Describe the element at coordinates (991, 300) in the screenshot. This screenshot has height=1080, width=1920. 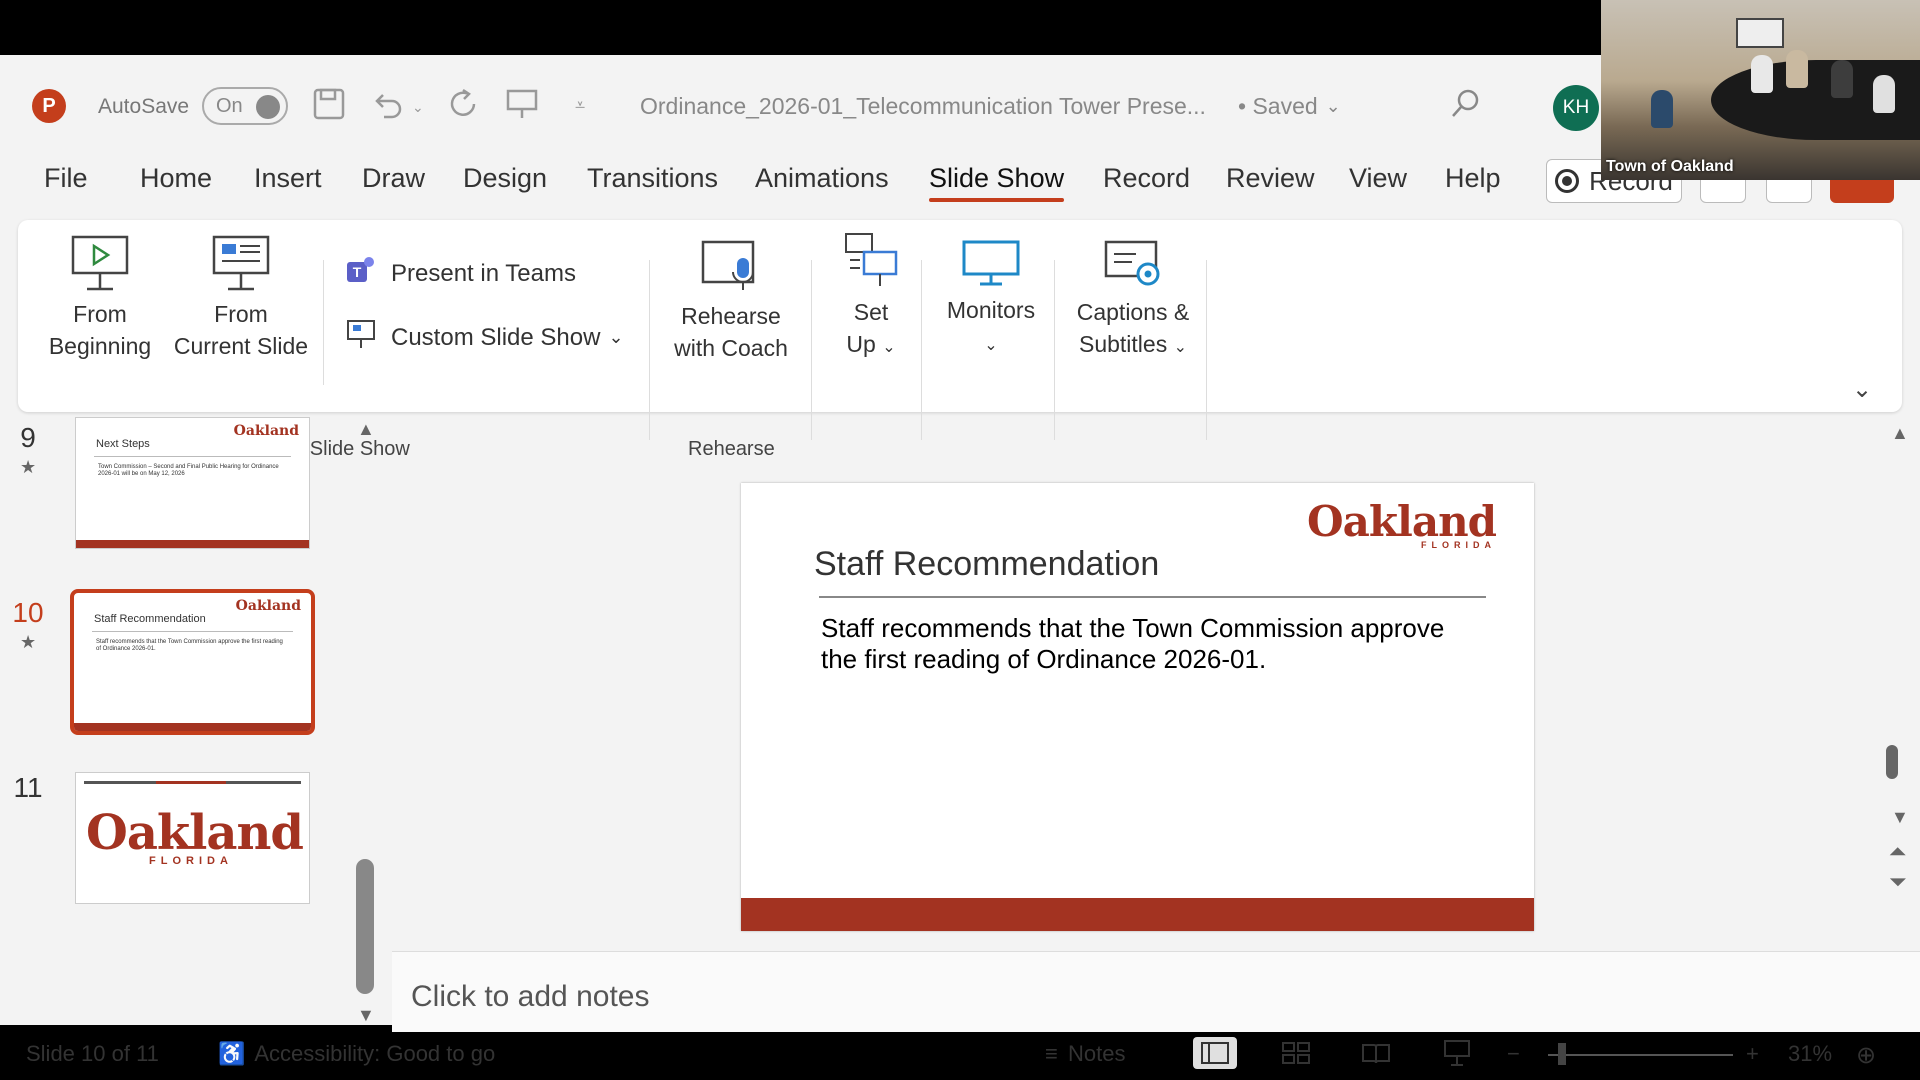
I see `monitors-button: Monitors ⌄` at that location.